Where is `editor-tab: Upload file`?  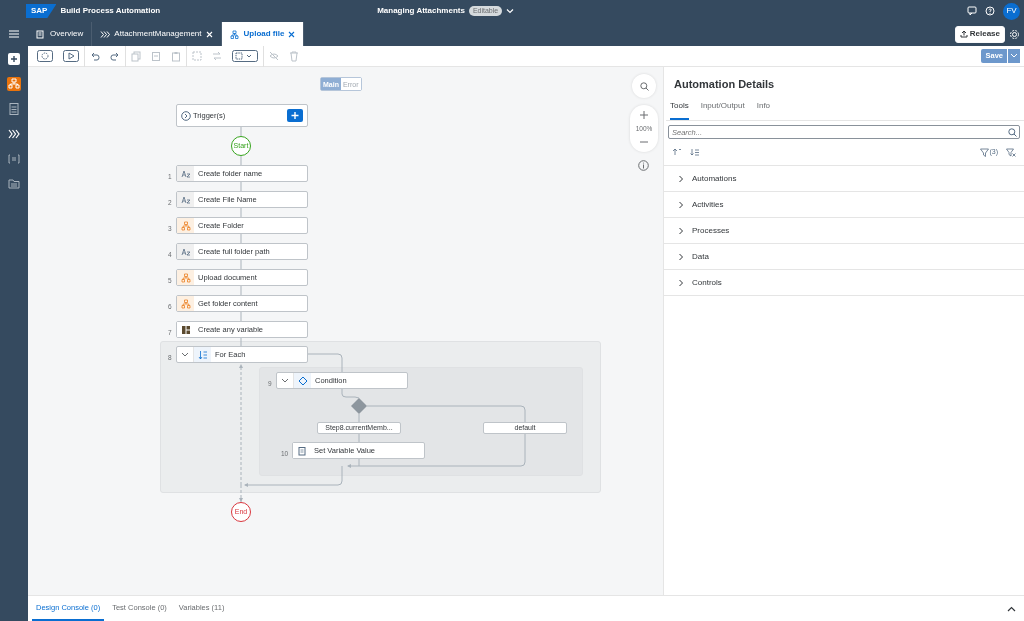
editor-tab: Upload file is located at coordinates (263, 34).